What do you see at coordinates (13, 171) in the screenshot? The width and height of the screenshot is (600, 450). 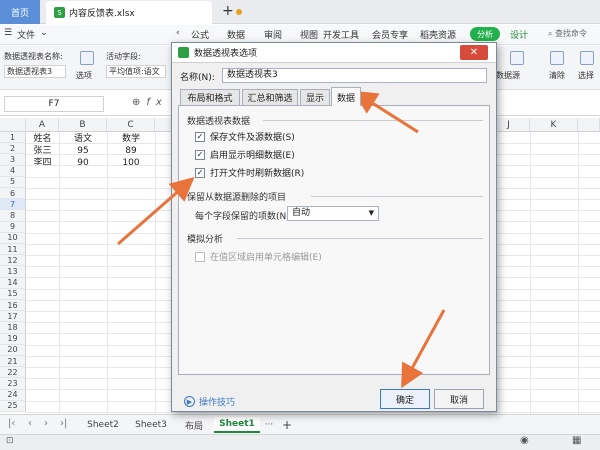 I see `row-header: 4` at bounding box center [13, 171].